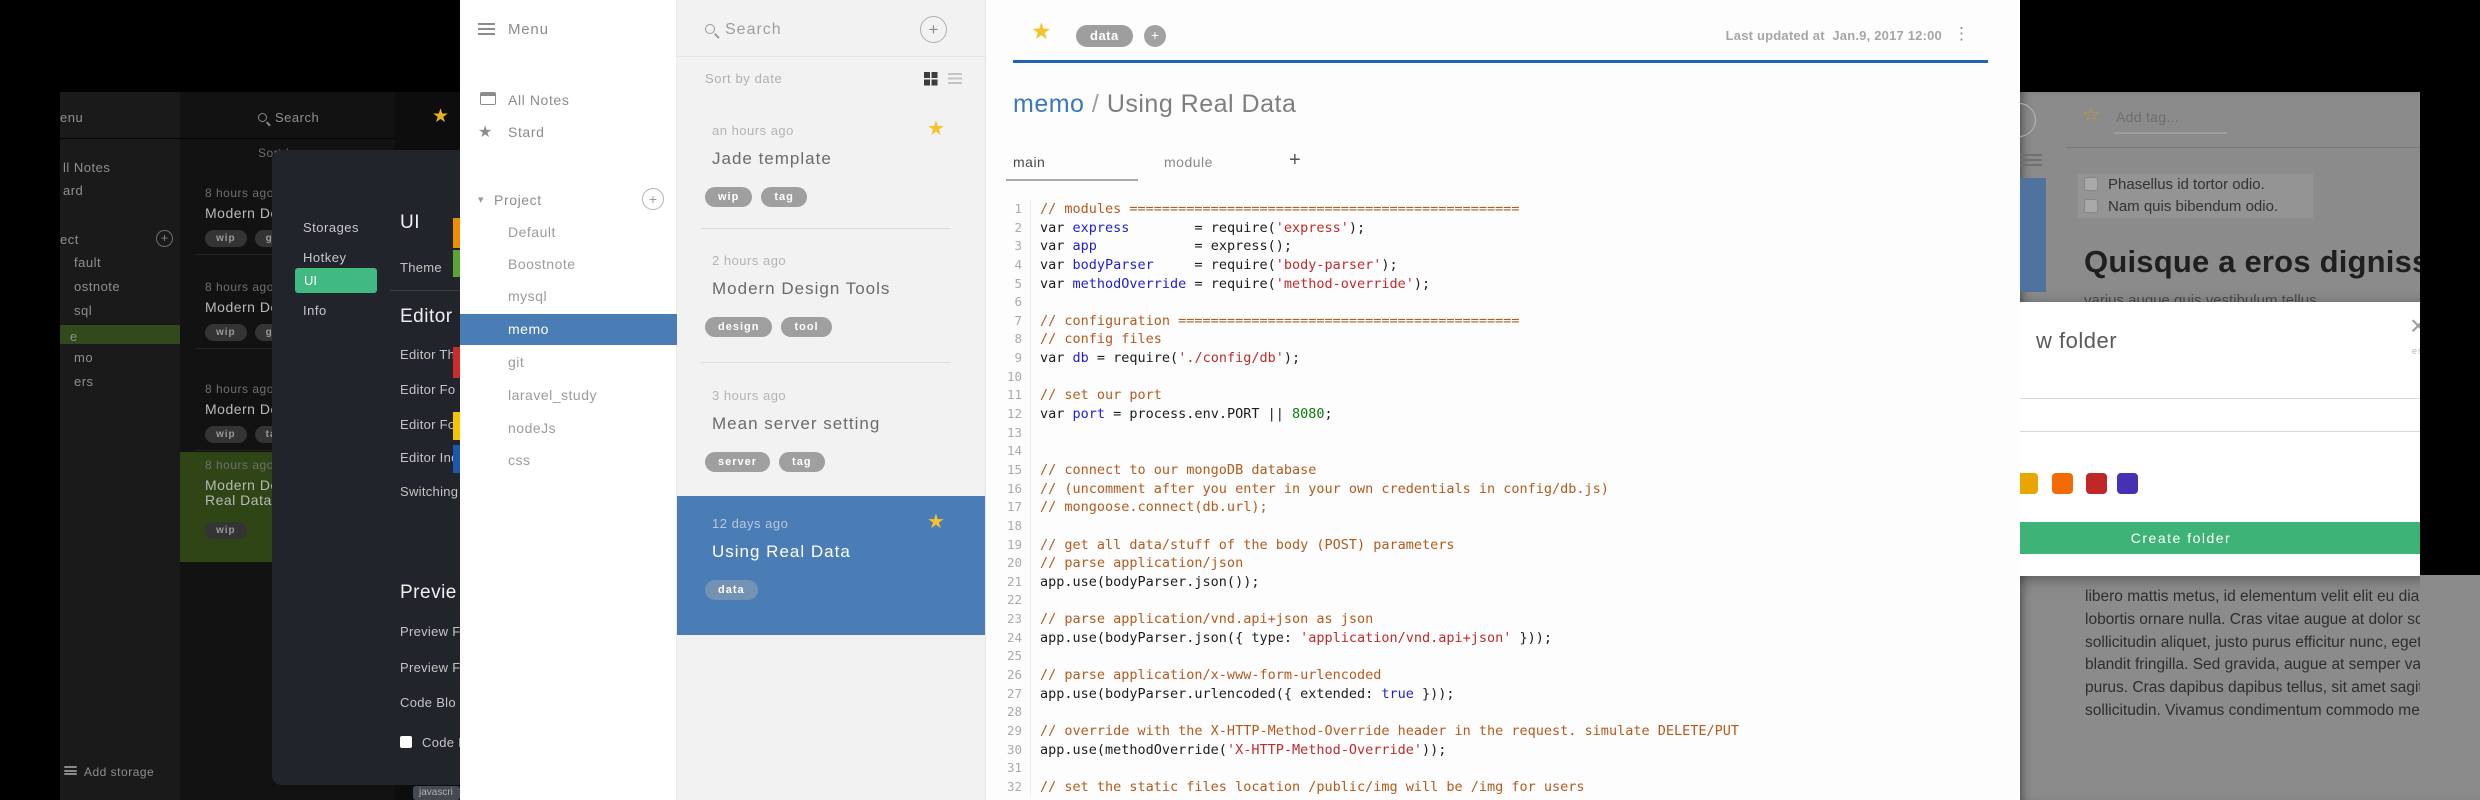 Image resolution: width=2480 pixels, height=800 pixels. I want to click on last-updated-label: Last updated at Jan.9, 2017 12:00, so click(1833, 35).